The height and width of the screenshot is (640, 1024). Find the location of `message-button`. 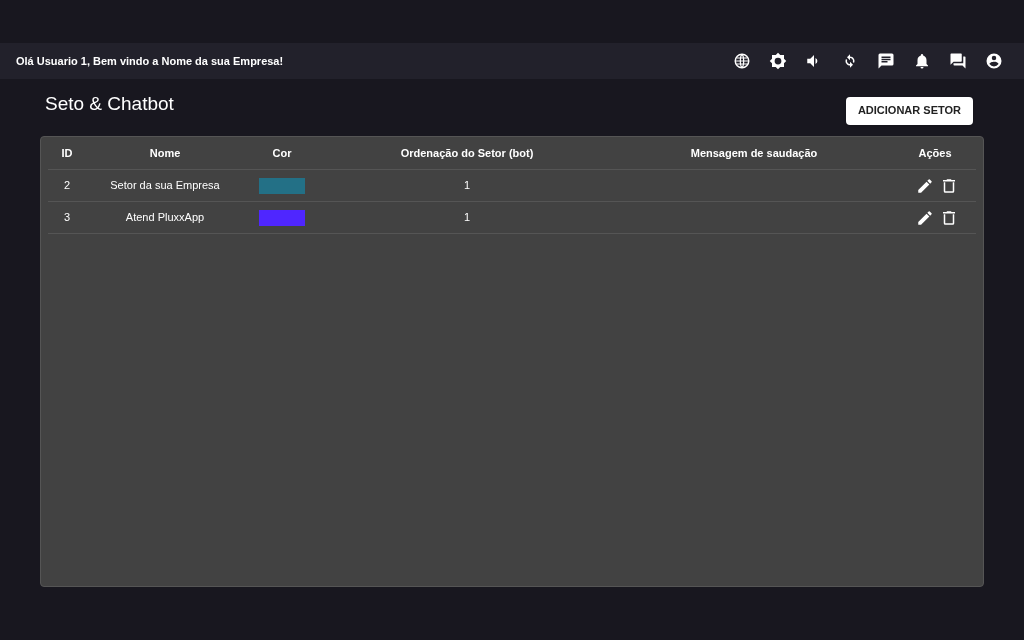

message-button is located at coordinates (886, 61).